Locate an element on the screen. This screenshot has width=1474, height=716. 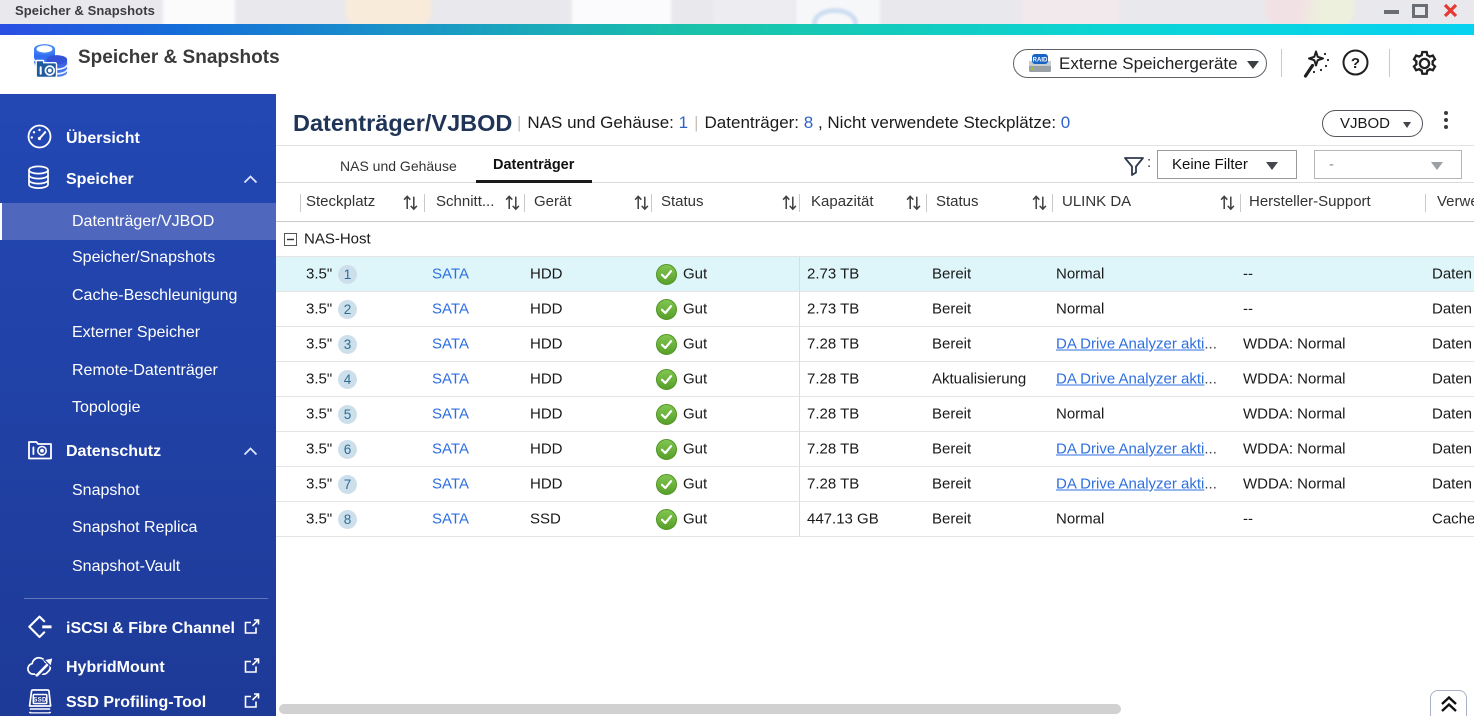
svg-text: SSD is located at coordinates (40, 699).